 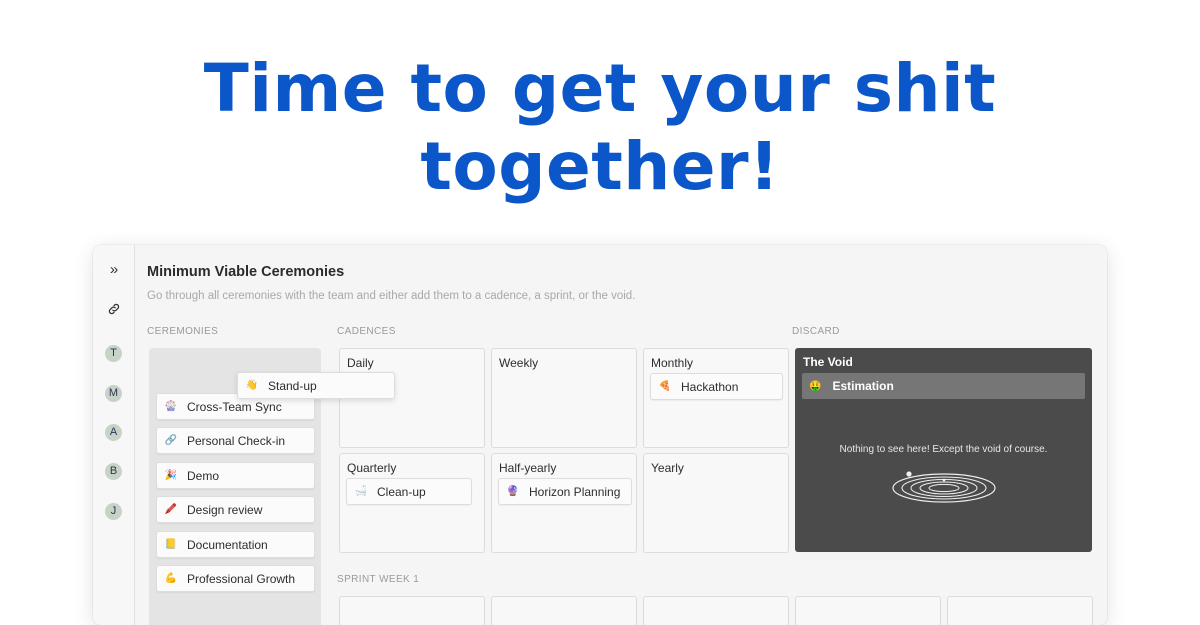 What do you see at coordinates (241, 578) in the screenshot?
I see `ceremony-label: Professional Growth` at bounding box center [241, 578].